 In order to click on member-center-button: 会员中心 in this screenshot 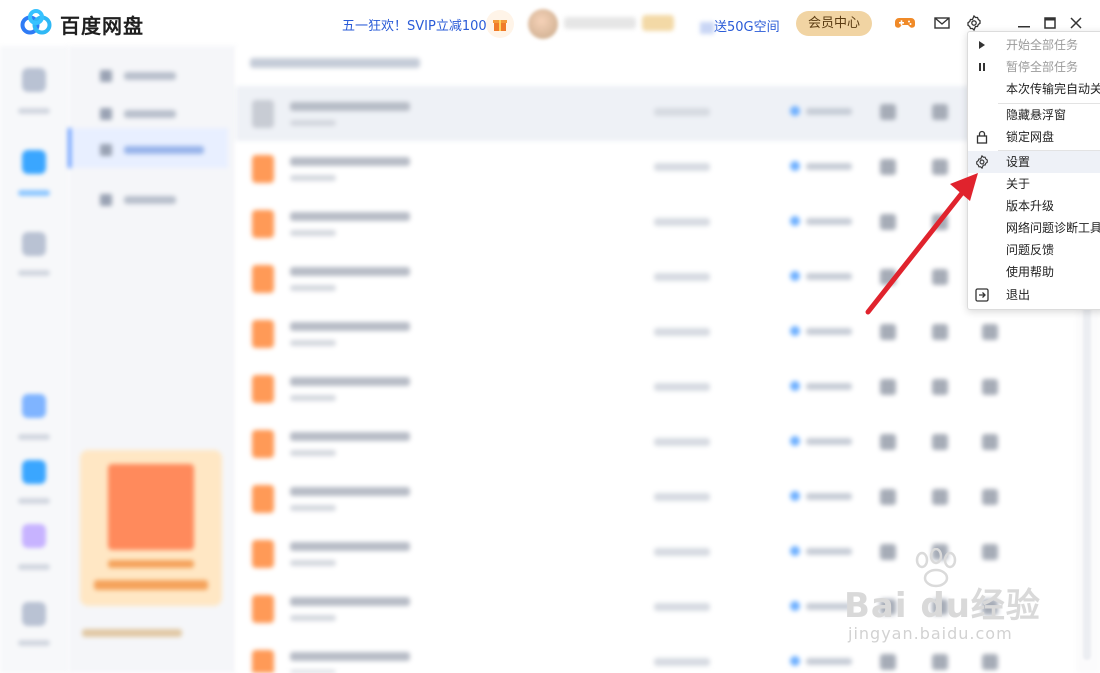, I will do `click(834, 23)`.